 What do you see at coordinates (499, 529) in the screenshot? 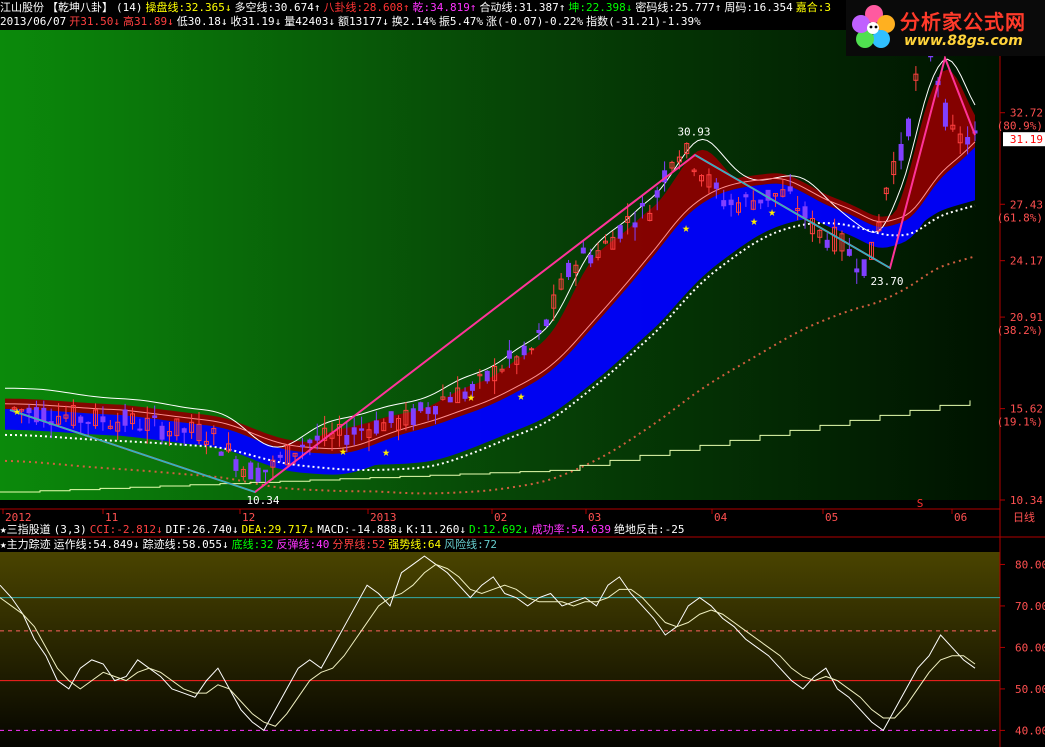
I see `indicator_header-item: D:12.692↓` at bounding box center [499, 529].